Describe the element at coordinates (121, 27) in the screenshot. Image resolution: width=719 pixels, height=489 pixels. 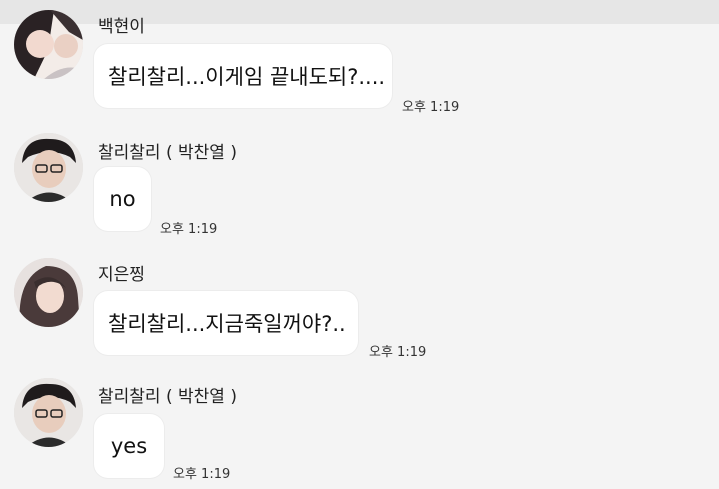
I see `sender-name: 백현이` at that location.